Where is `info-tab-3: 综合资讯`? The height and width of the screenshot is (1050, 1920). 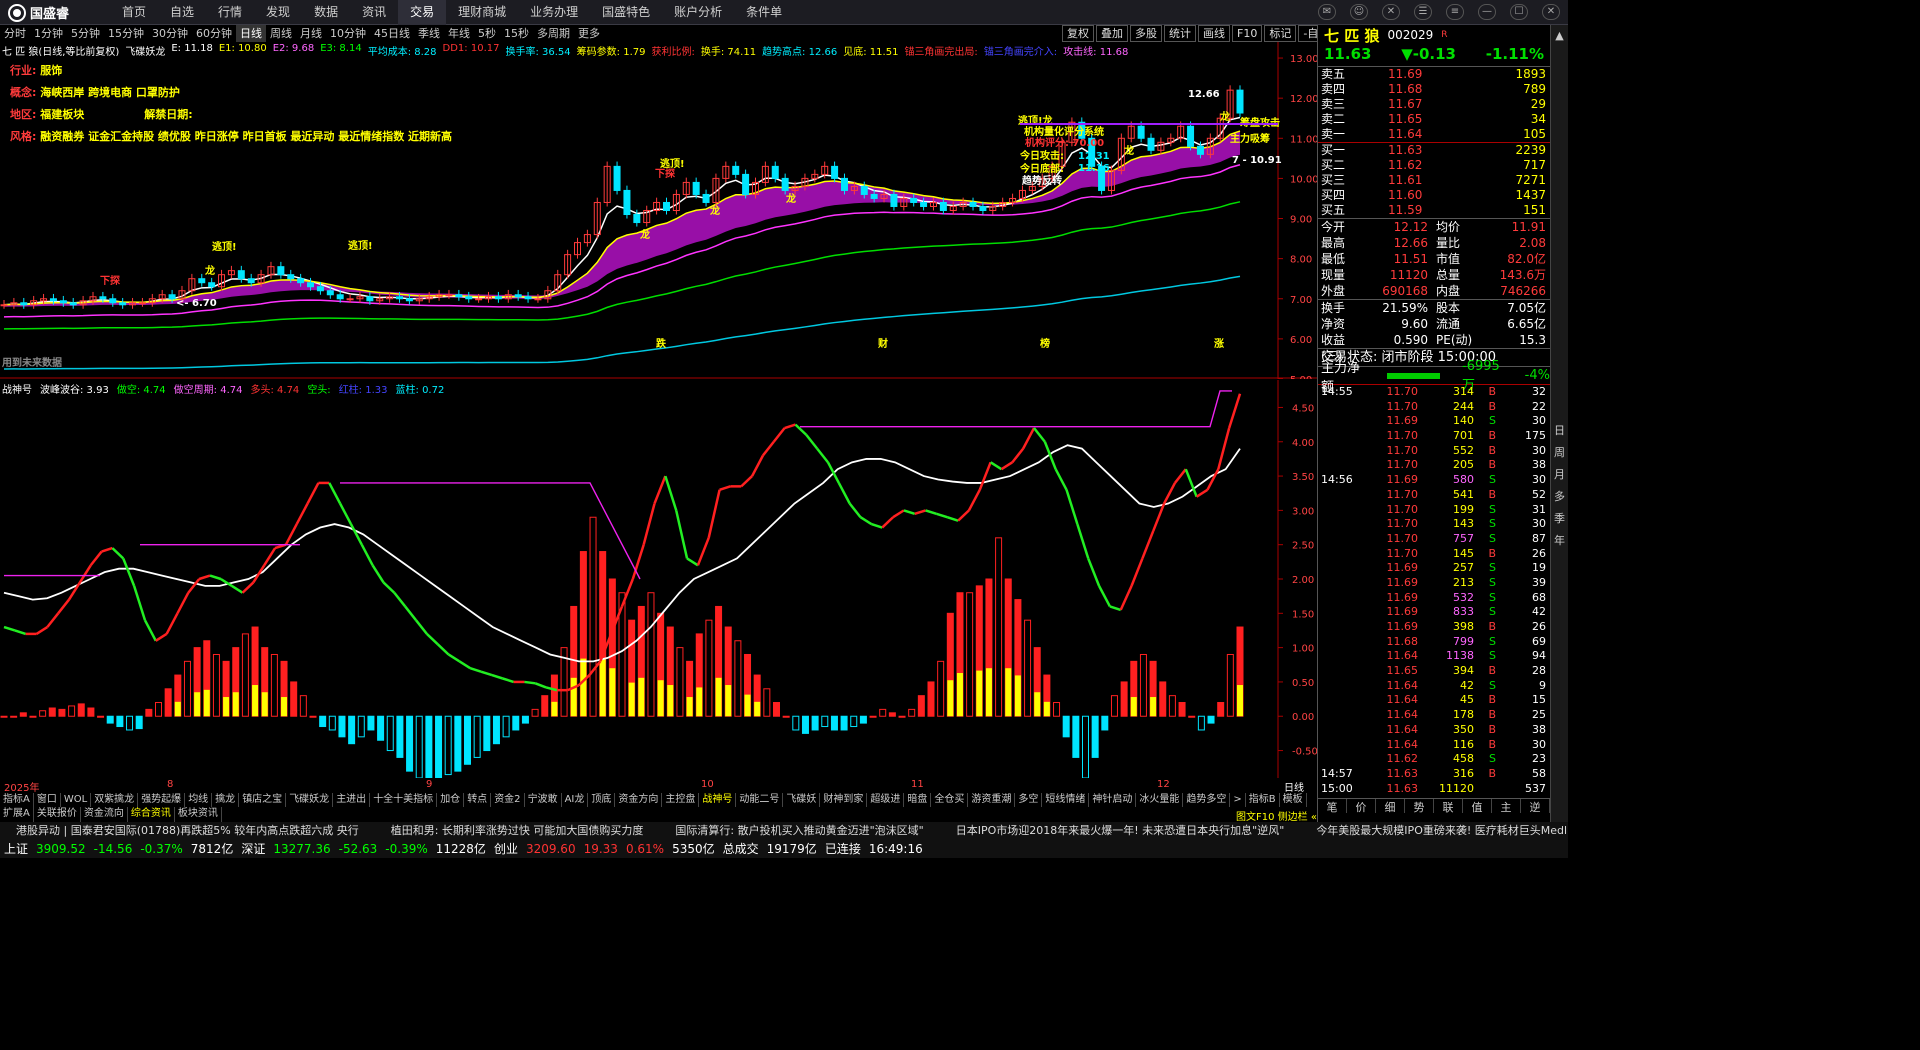 info-tab-3: 综合资讯 is located at coordinates (151, 814).